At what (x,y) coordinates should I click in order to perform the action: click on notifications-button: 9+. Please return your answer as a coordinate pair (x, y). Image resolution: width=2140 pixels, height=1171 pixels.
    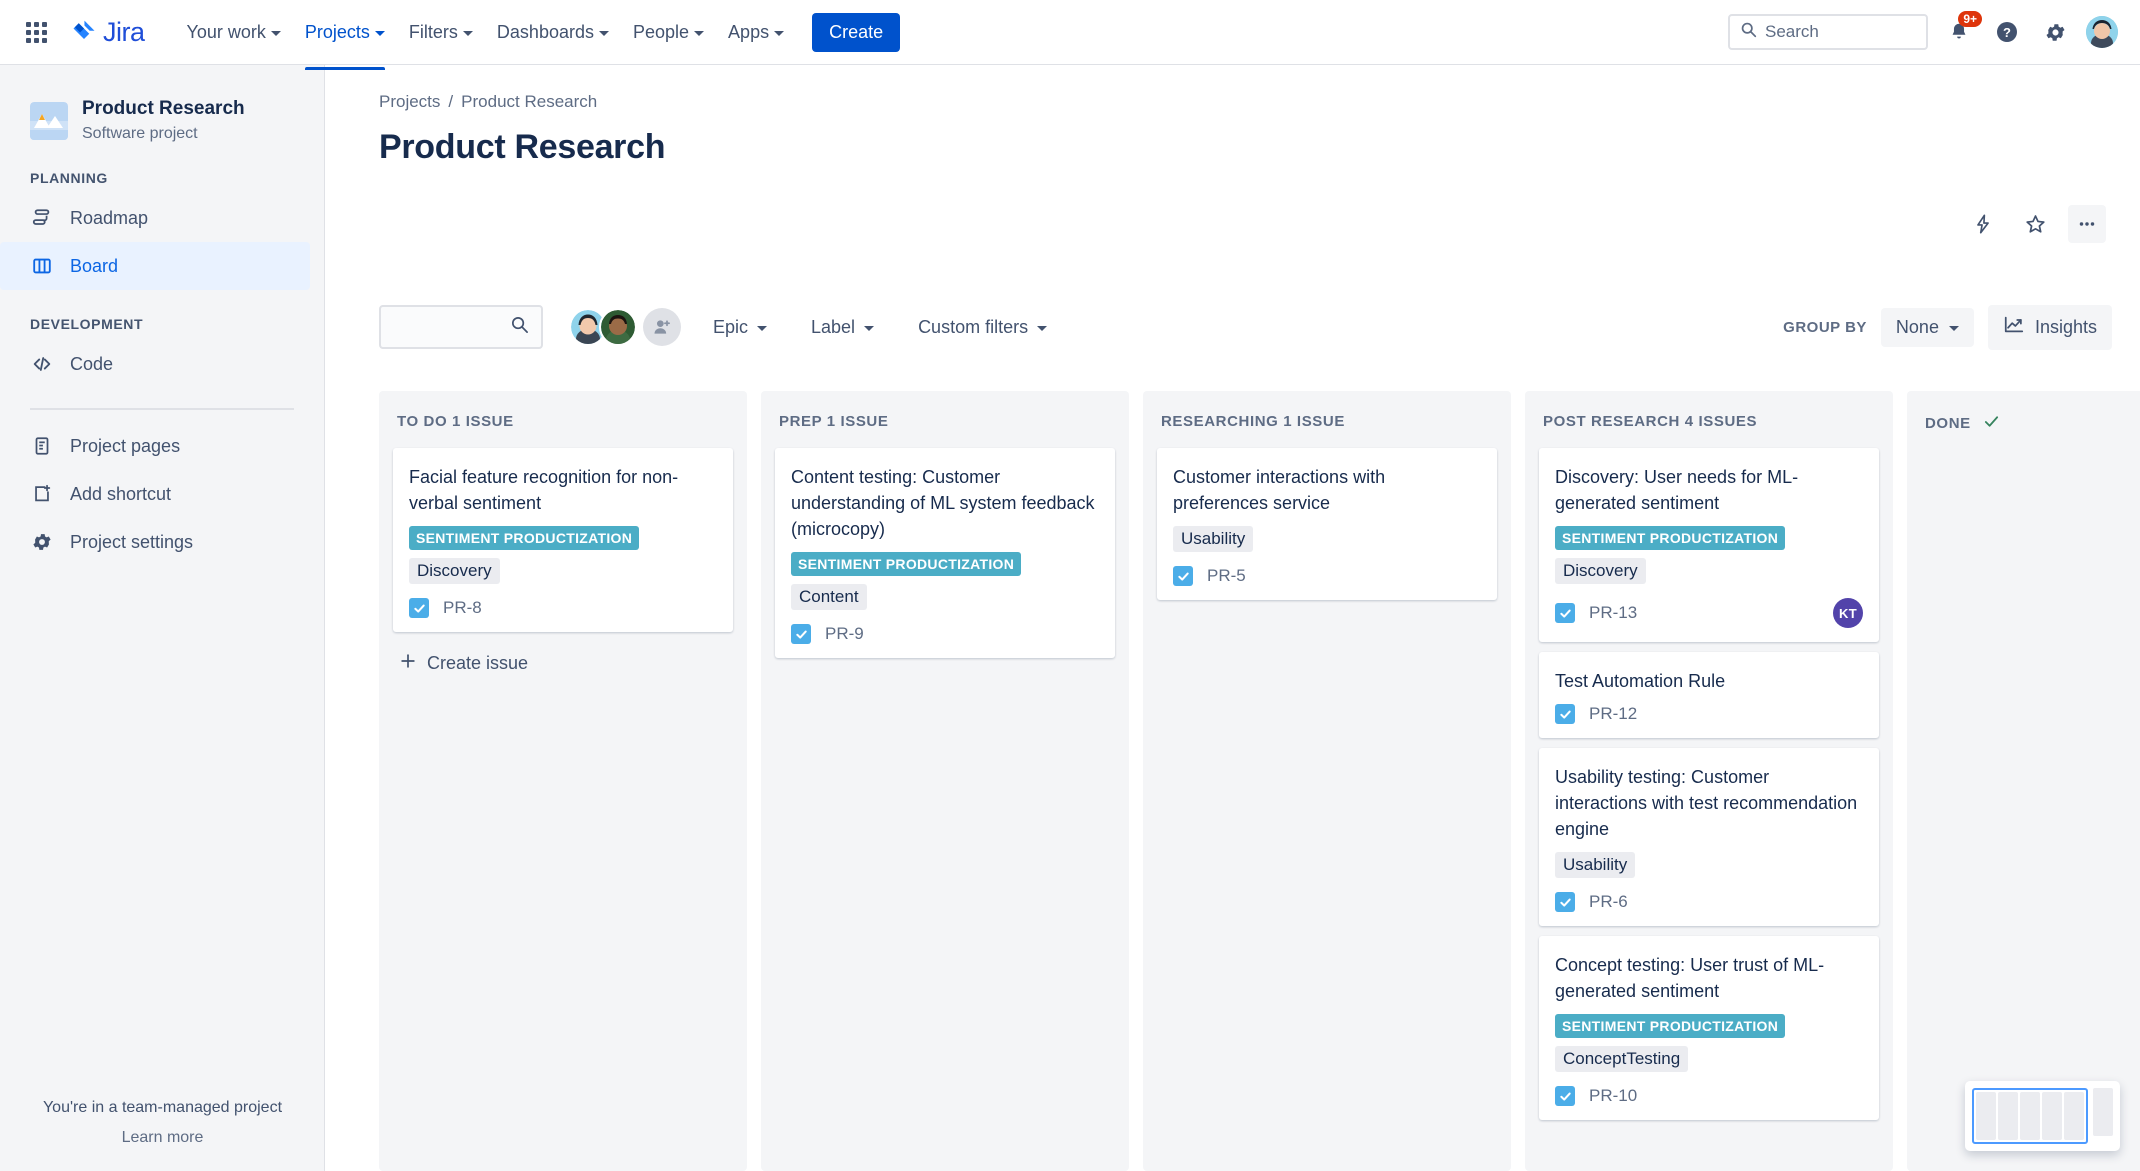
    Looking at the image, I should click on (1962, 30).